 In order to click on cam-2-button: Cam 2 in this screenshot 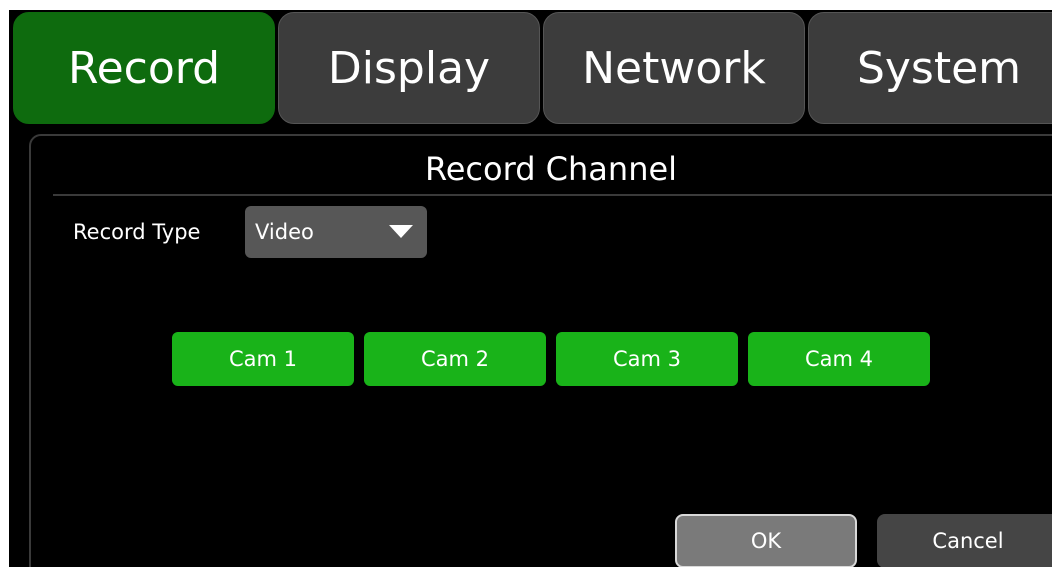, I will do `click(455, 359)`.